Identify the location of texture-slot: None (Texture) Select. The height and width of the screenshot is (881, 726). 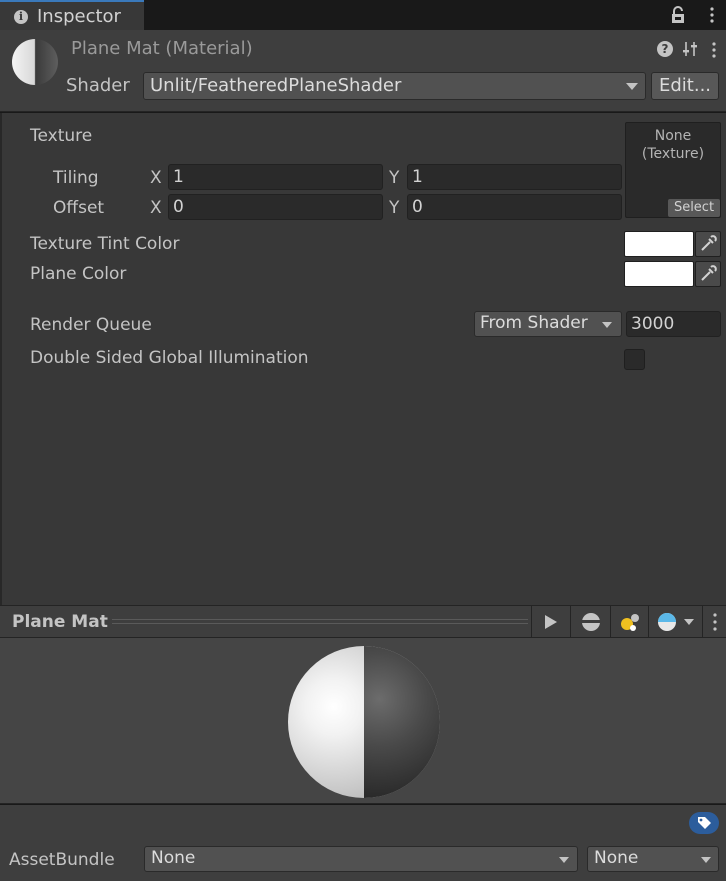
(673, 170).